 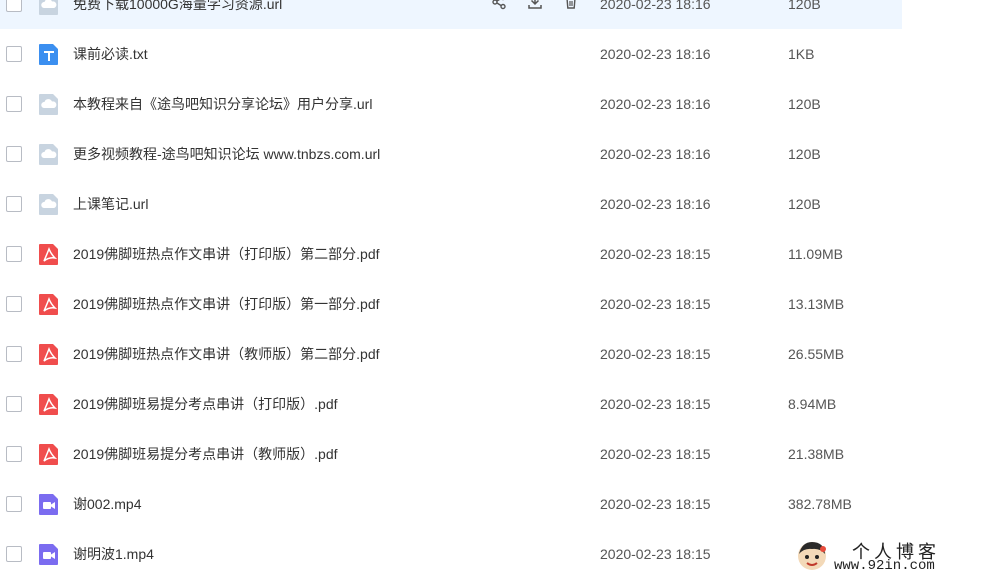 What do you see at coordinates (884, 566) in the screenshot?
I see `watermark-url: www.92in.com` at bounding box center [884, 566].